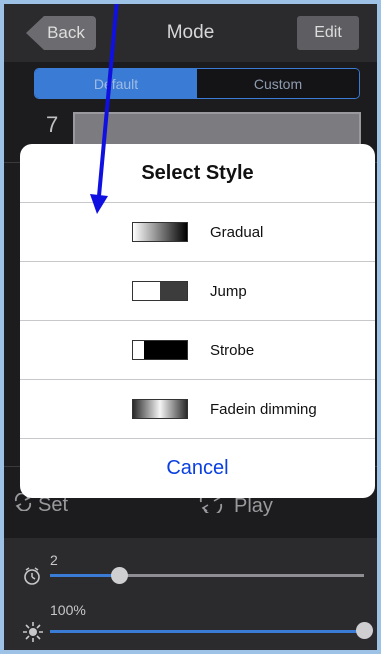 The height and width of the screenshot is (654, 381). I want to click on strobe-swatch, so click(160, 350).